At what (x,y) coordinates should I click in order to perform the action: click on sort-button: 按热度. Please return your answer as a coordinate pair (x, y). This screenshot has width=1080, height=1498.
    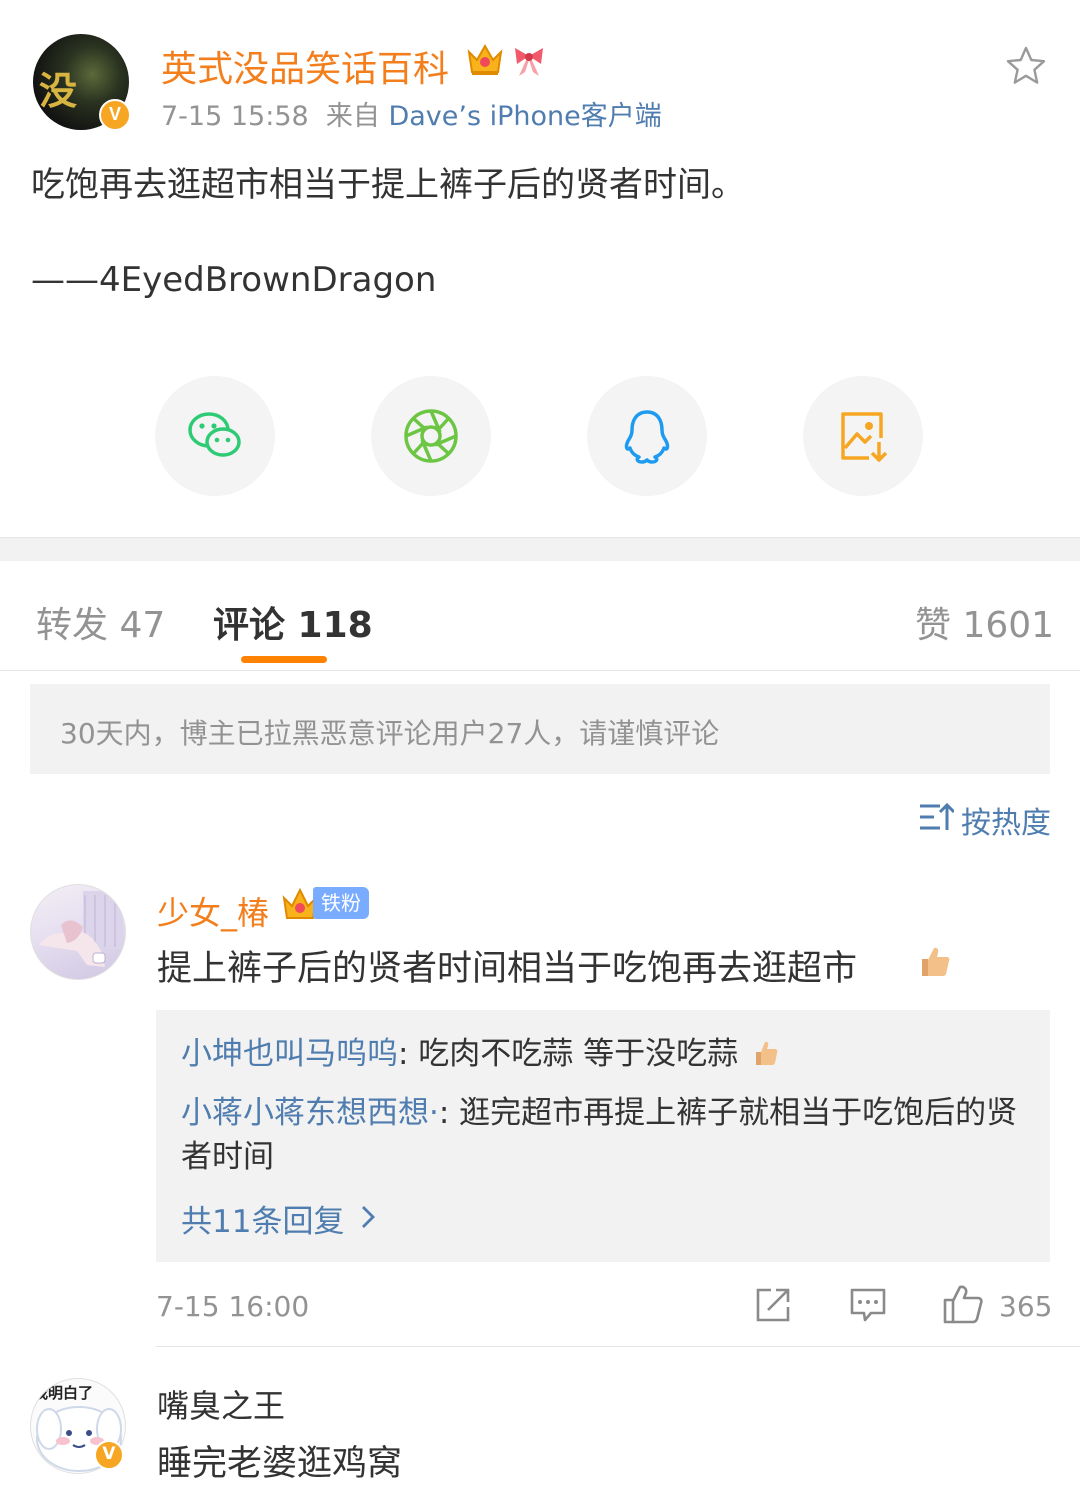
    Looking at the image, I should click on (1006, 820).